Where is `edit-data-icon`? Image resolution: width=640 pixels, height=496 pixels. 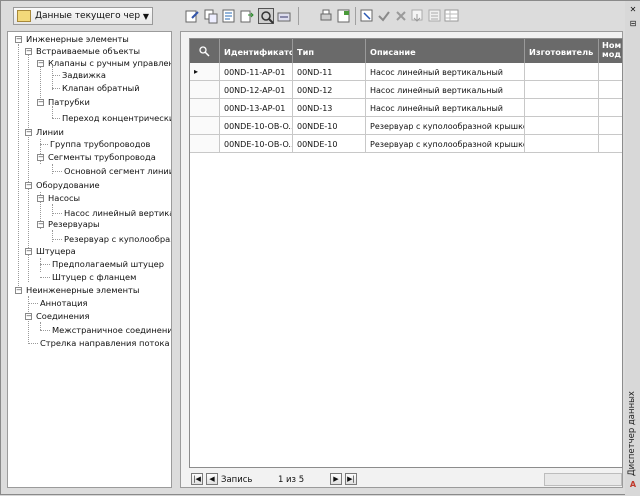
edit-data-icon is located at coordinates (192, 16).